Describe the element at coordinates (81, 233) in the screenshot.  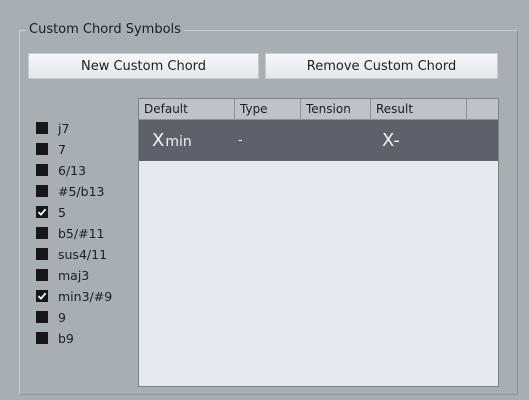
I see `checkbox-label: b5/#11` at that location.